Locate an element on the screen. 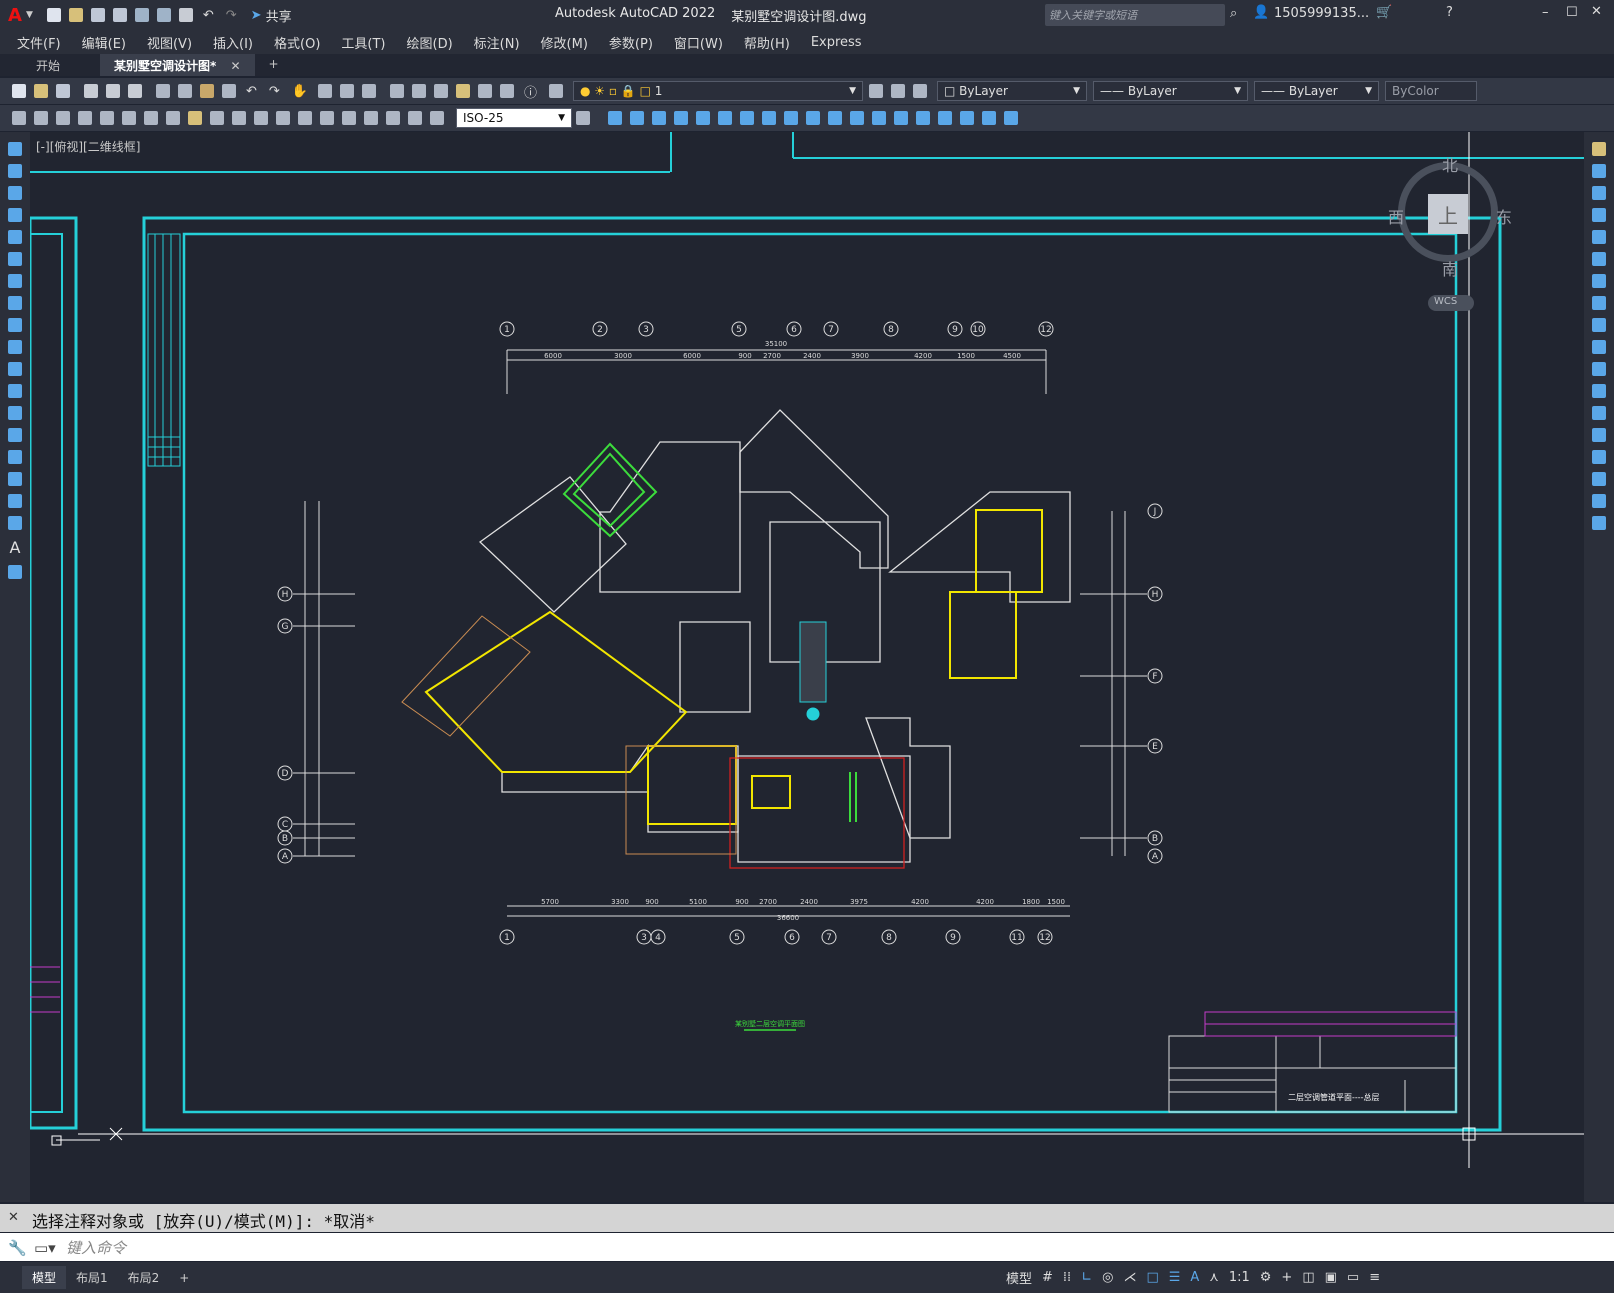 The image size is (1614, 1293). layout-tab-1: 布局1 is located at coordinates (92, 1277).